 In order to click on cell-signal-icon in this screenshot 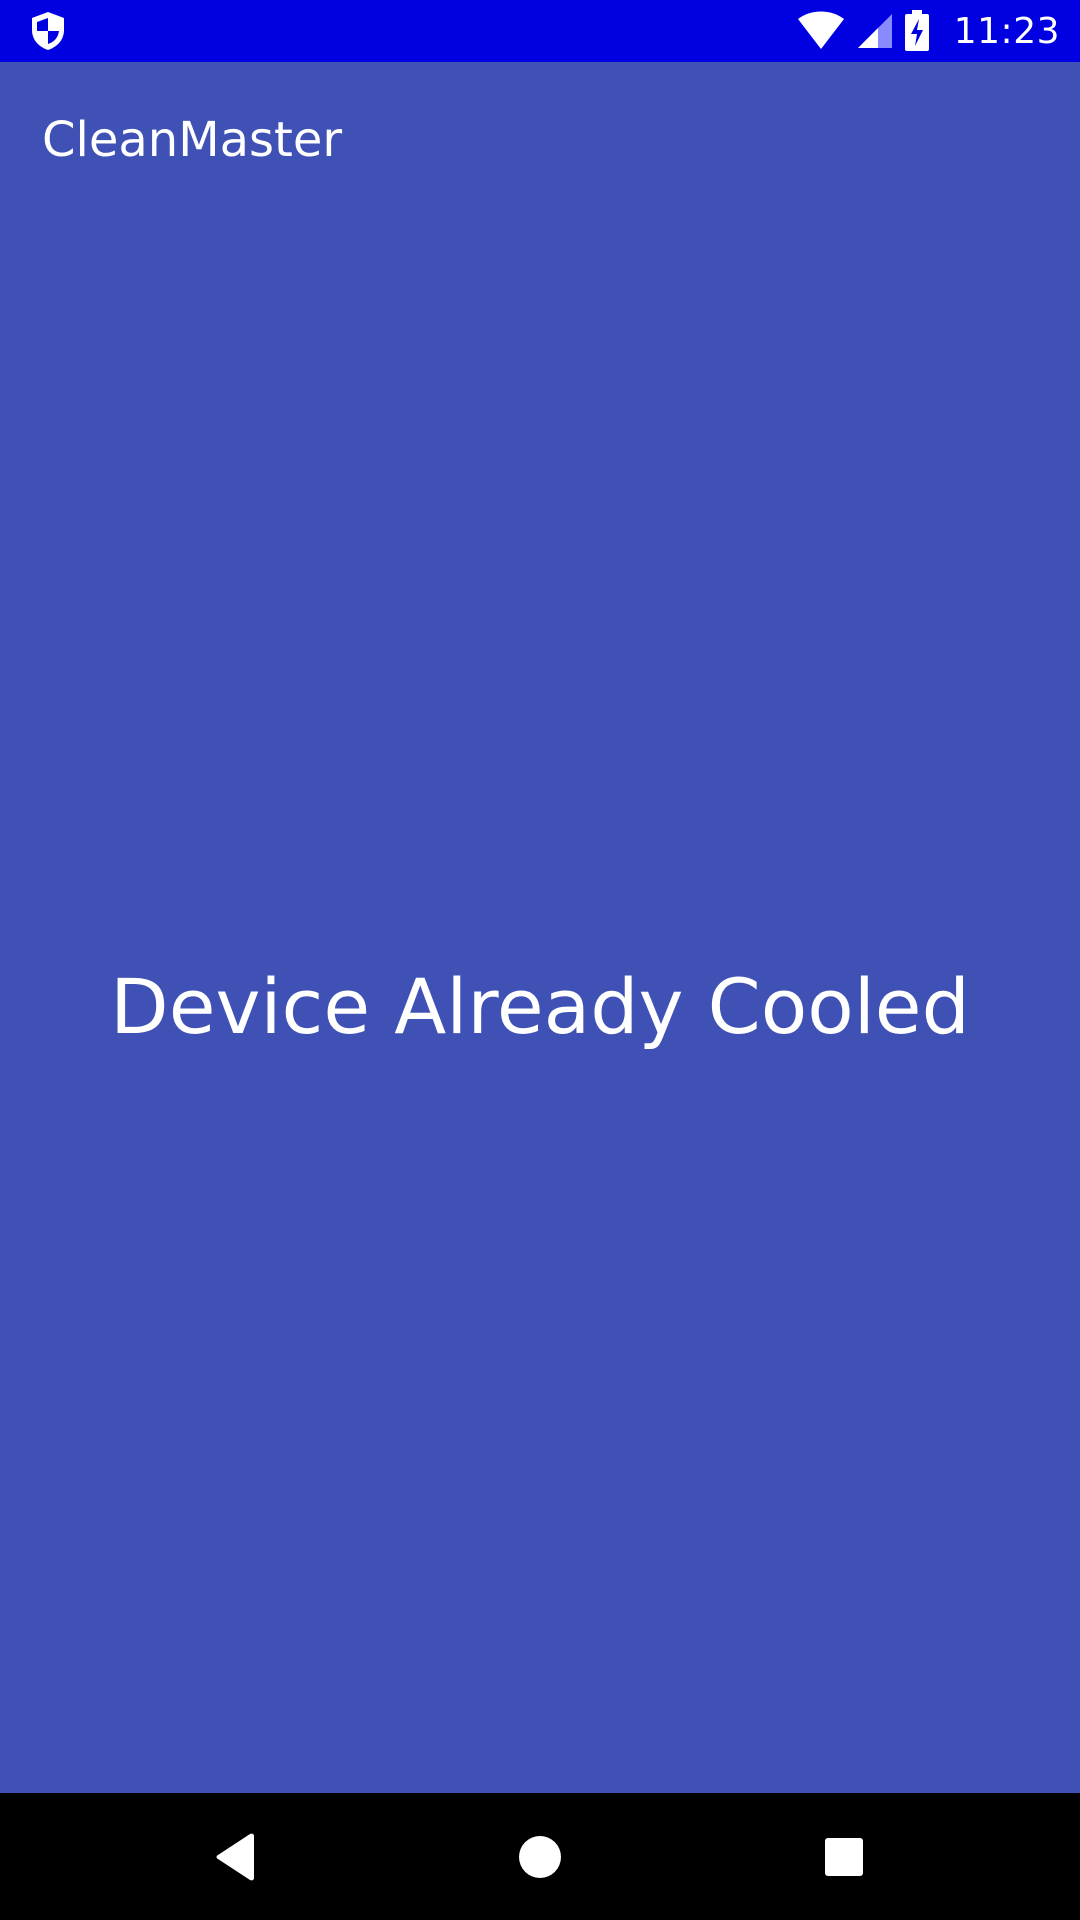, I will do `click(875, 31)`.